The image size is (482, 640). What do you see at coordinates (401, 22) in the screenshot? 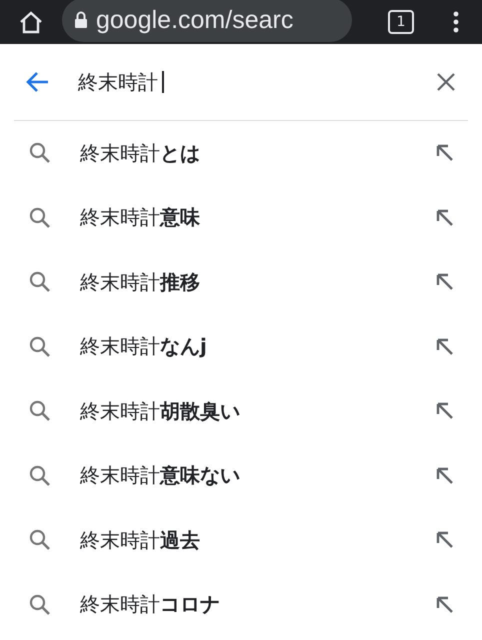
I see `tab-count-button: 1` at bounding box center [401, 22].